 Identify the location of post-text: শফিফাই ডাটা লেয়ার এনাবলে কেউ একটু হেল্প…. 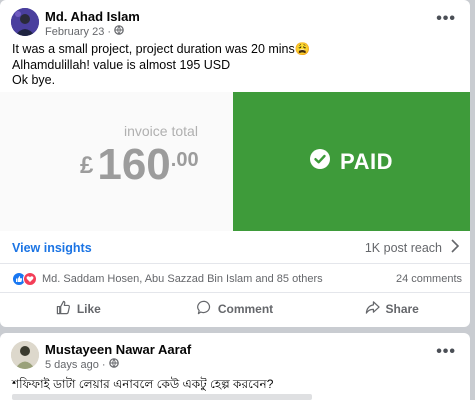
(143, 384).